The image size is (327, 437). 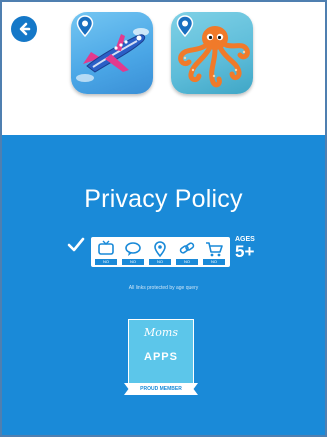 What do you see at coordinates (163, 288) in the screenshot?
I see `age-query-note: All links protected by age query` at bounding box center [163, 288].